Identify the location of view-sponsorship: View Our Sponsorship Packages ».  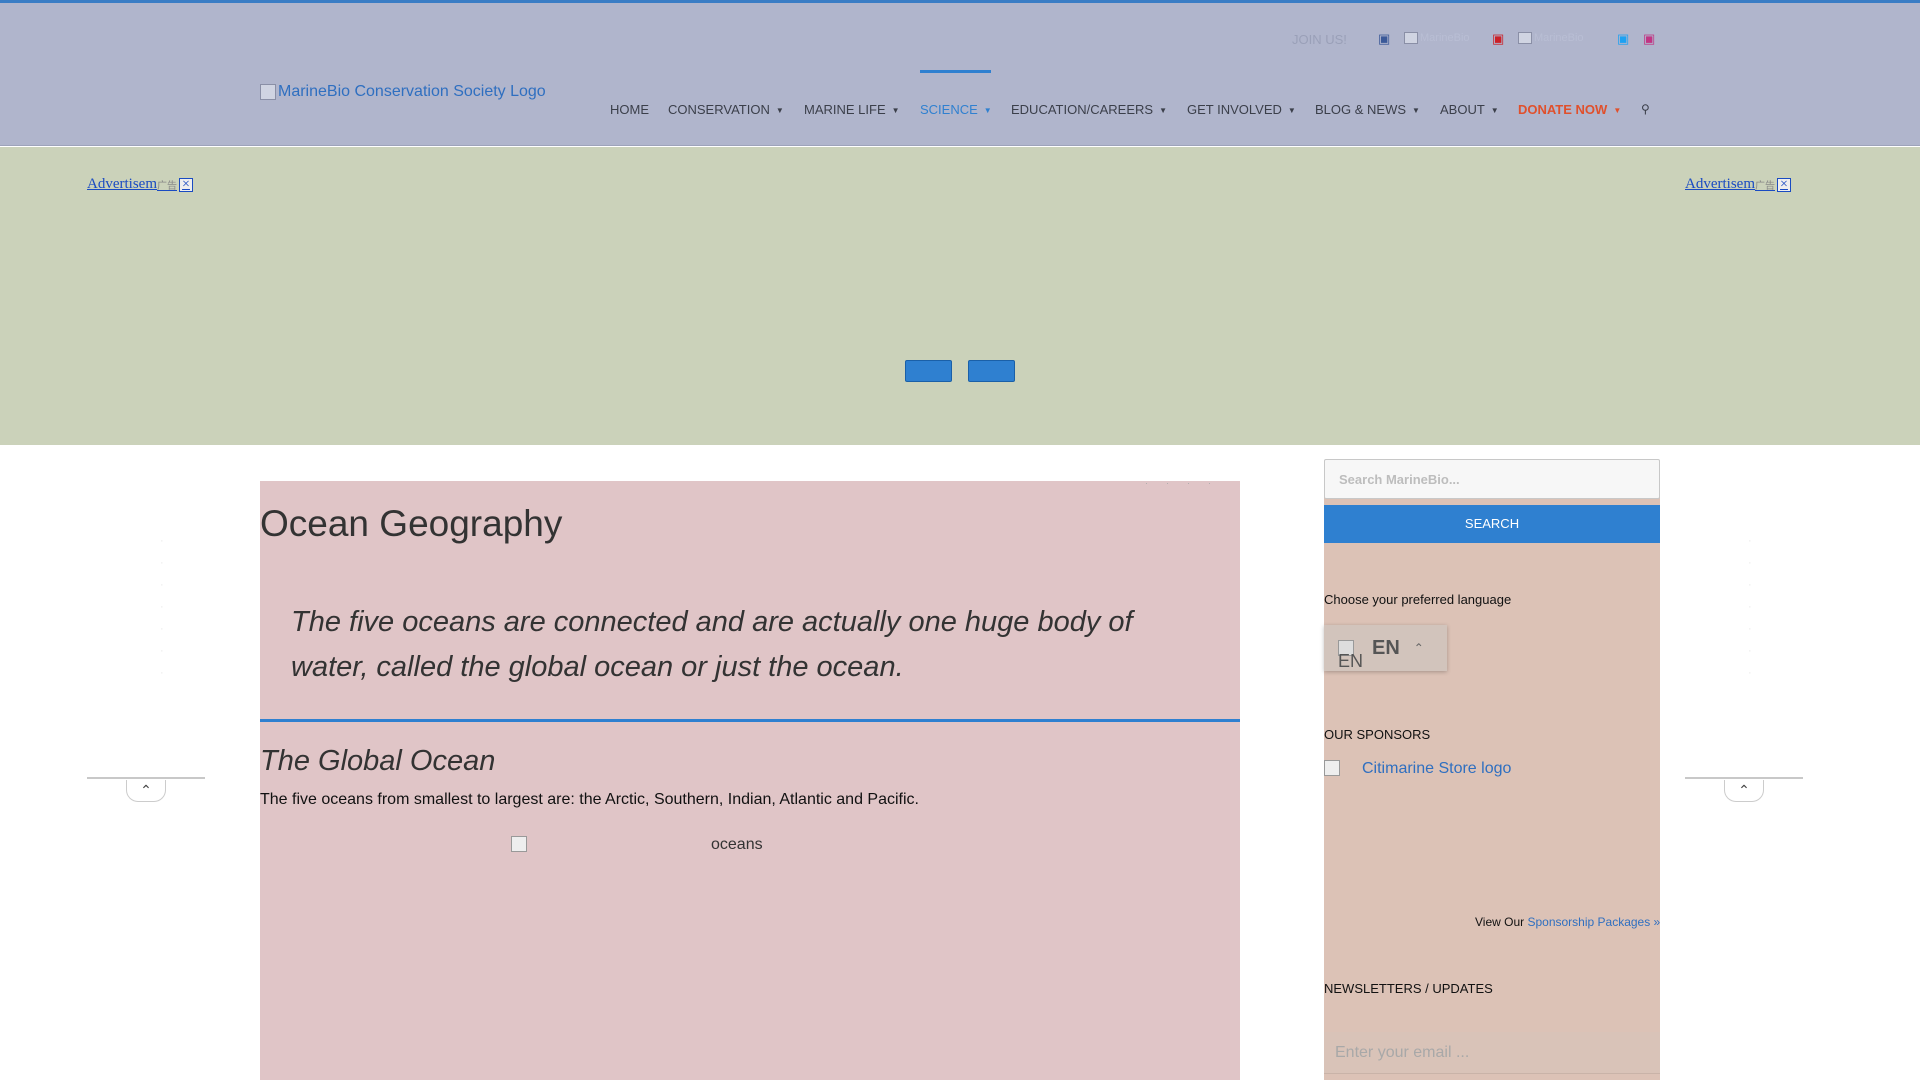
(1568, 922).